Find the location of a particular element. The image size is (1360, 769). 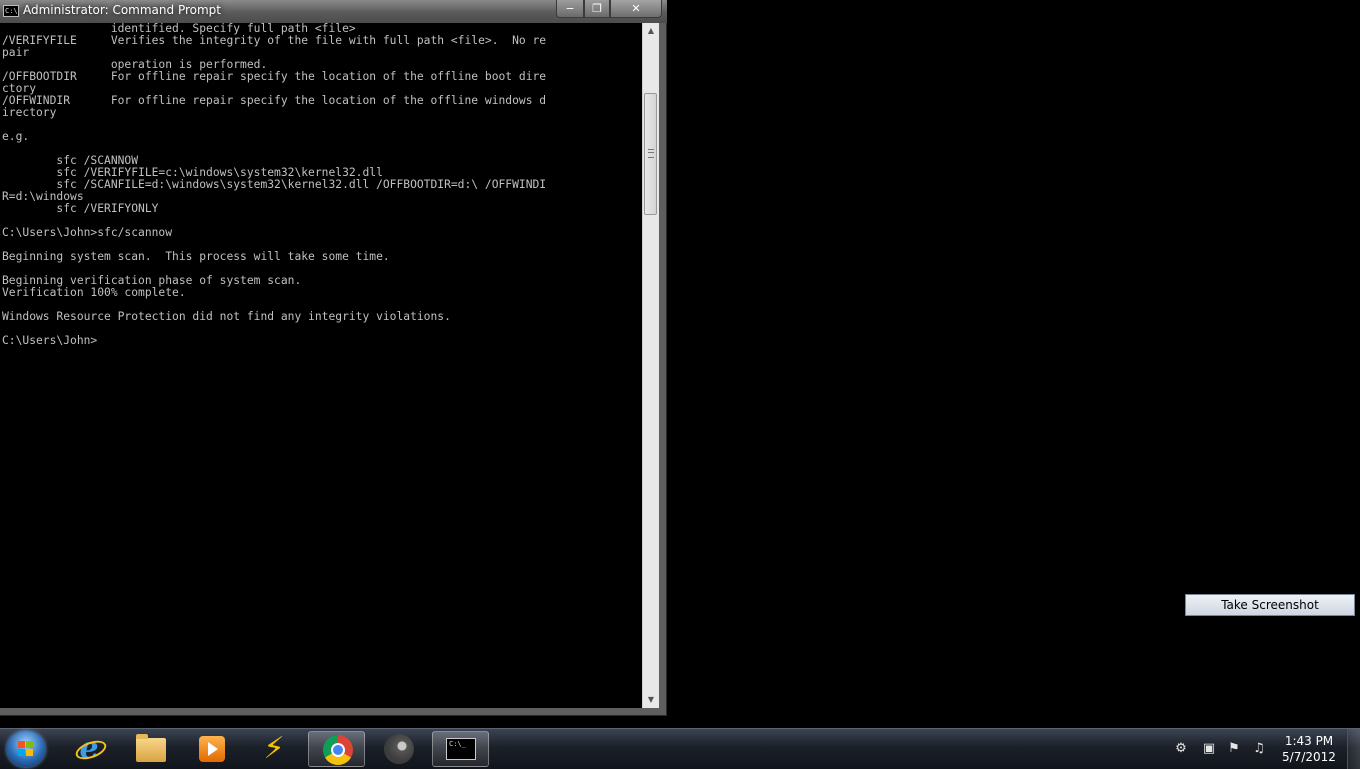

vertical-scrollbar: ▲ ▼ is located at coordinates (650, 365).